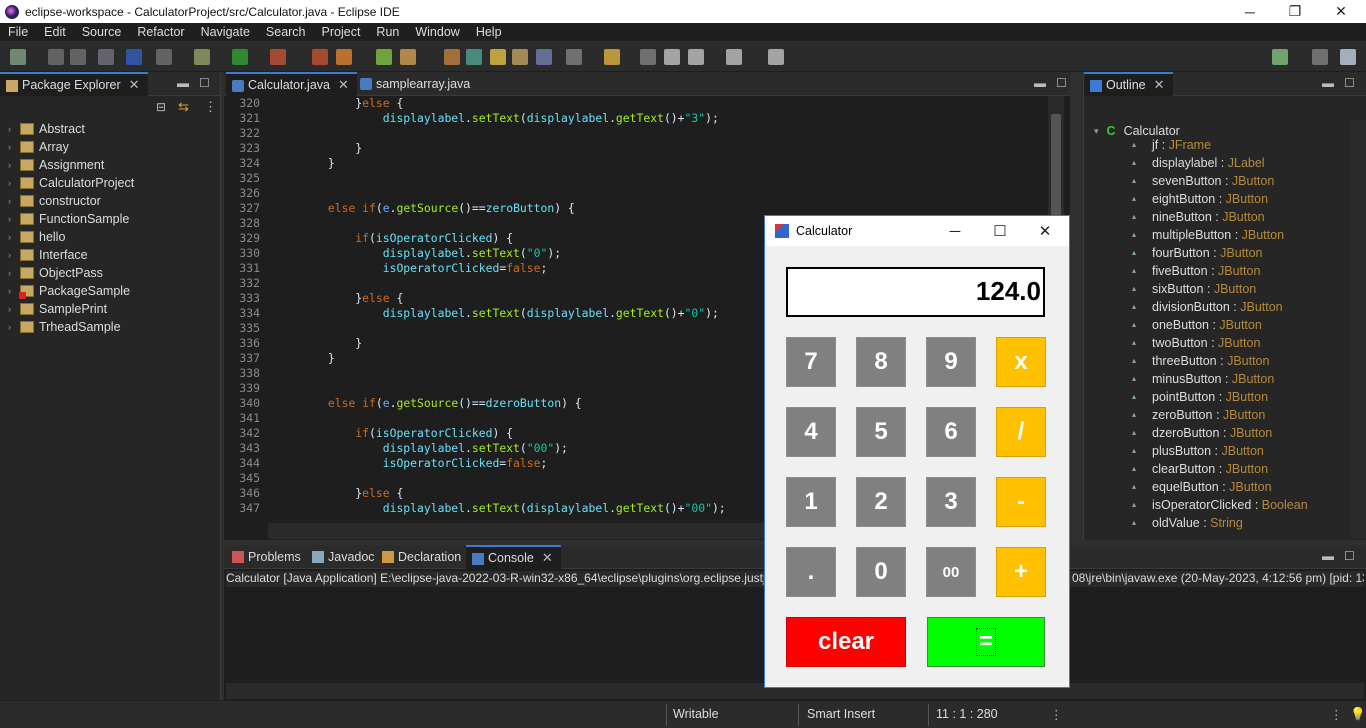 The height and width of the screenshot is (728, 1366). What do you see at coordinates (110, 147) in the screenshot?
I see `project-item: › Array` at bounding box center [110, 147].